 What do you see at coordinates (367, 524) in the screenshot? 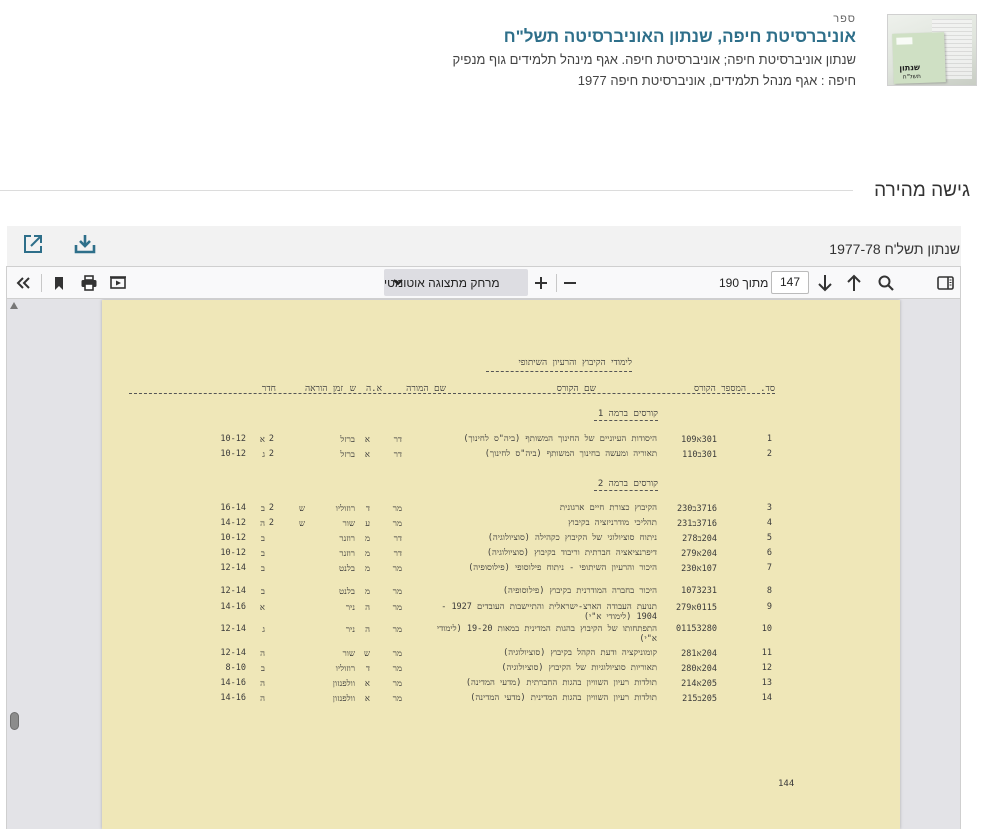
I see `table-cell-init: ע` at bounding box center [367, 524].